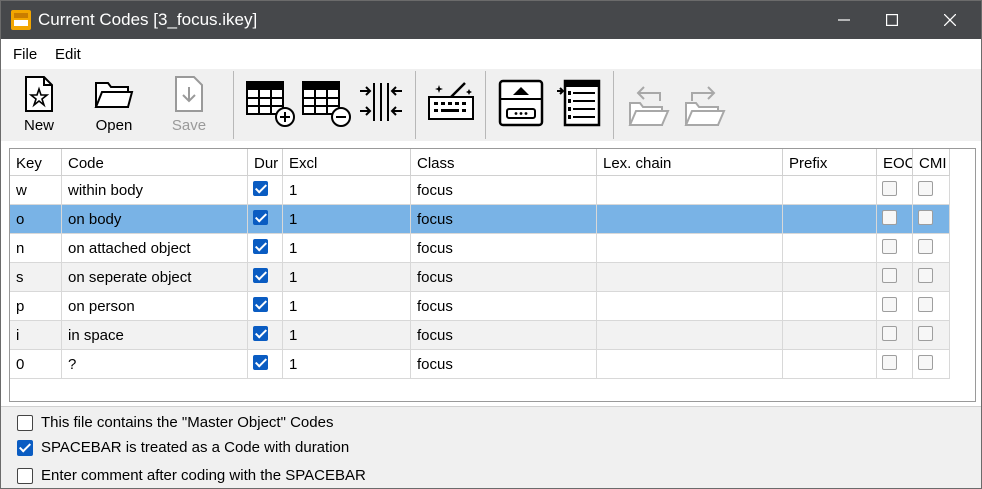  What do you see at coordinates (155, 364) in the screenshot?
I see `cell-code: ?` at bounding box center [155, 364].